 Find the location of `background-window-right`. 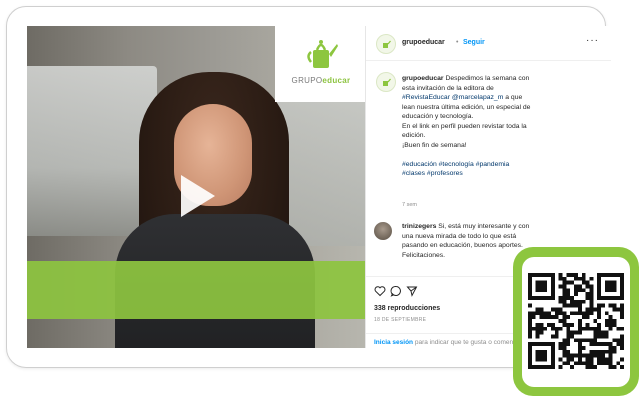

background-window-right is located at coordinates (321, 166).